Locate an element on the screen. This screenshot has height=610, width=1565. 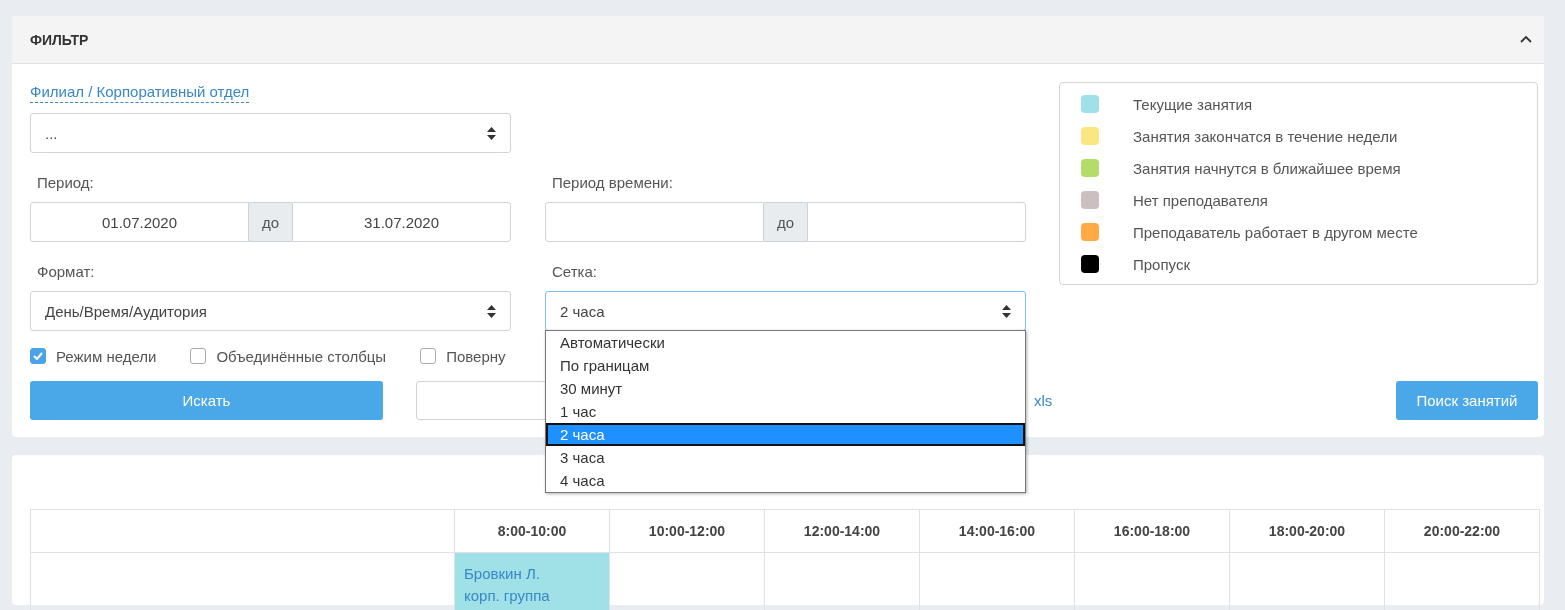
column-header: 12:00-14:00 is located at coordinates (842, 531).